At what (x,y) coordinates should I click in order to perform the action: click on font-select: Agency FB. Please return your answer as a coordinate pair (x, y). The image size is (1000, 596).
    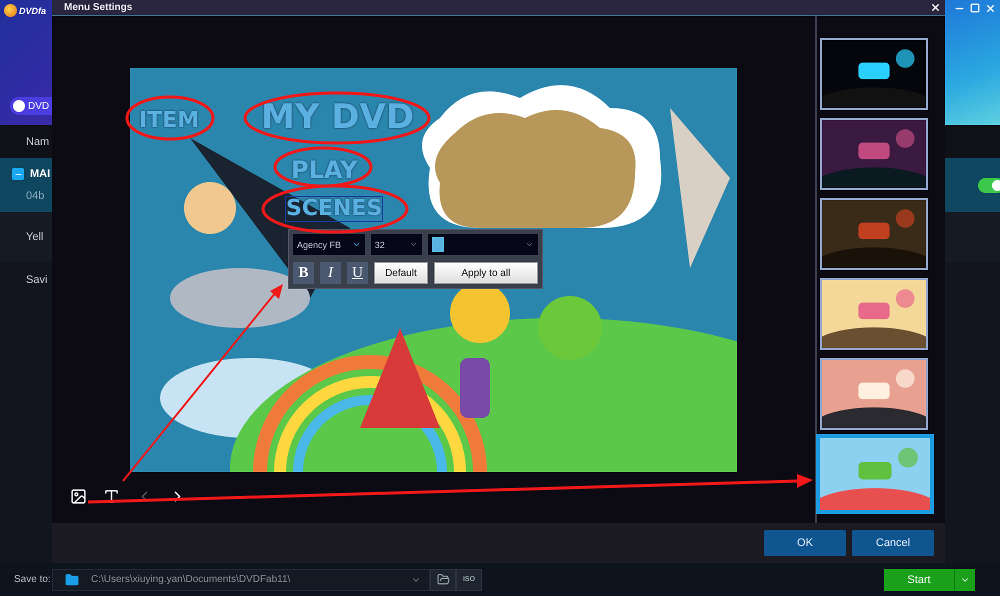
    Looking at the image, I should click on (329, 244).